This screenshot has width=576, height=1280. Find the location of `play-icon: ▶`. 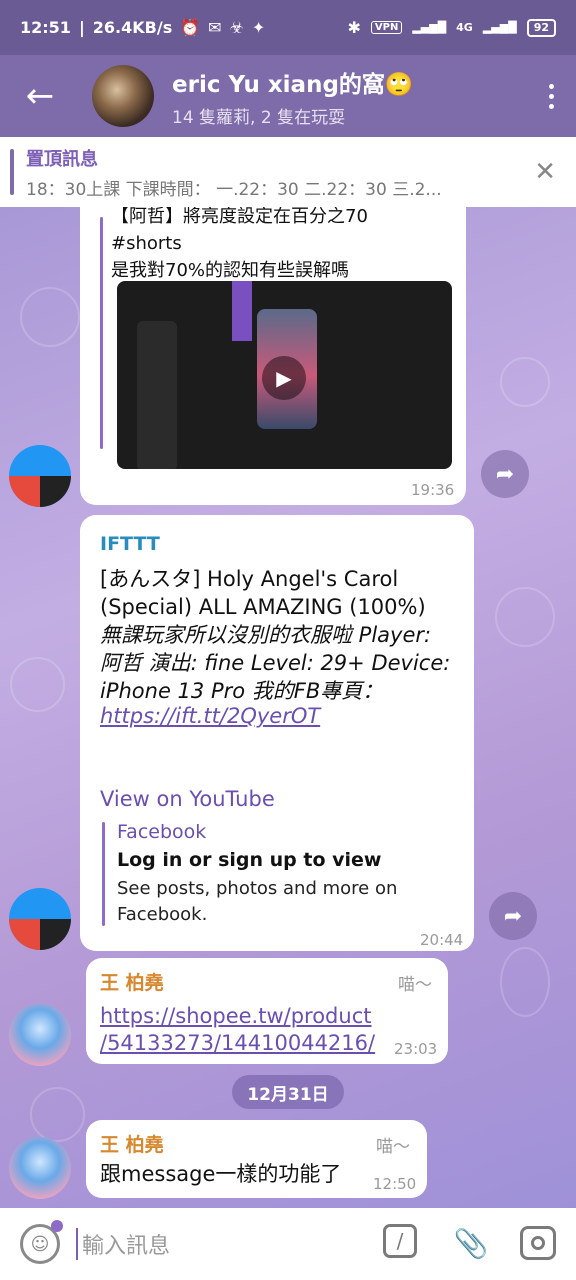

play-icon: ▶ is located at coordinates (284, 378).